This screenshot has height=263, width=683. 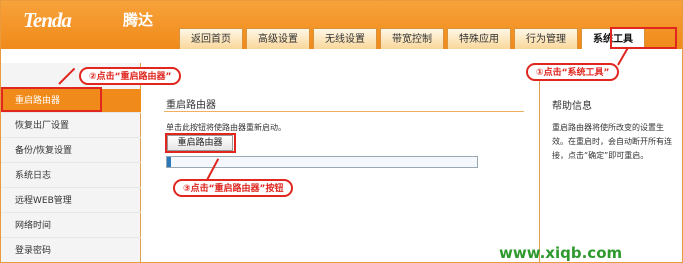 What do you see at coordinates (561, 253) in the screenshot?
I see `site-watermark: www.xiqb.com` at bounding box center [561, 253].